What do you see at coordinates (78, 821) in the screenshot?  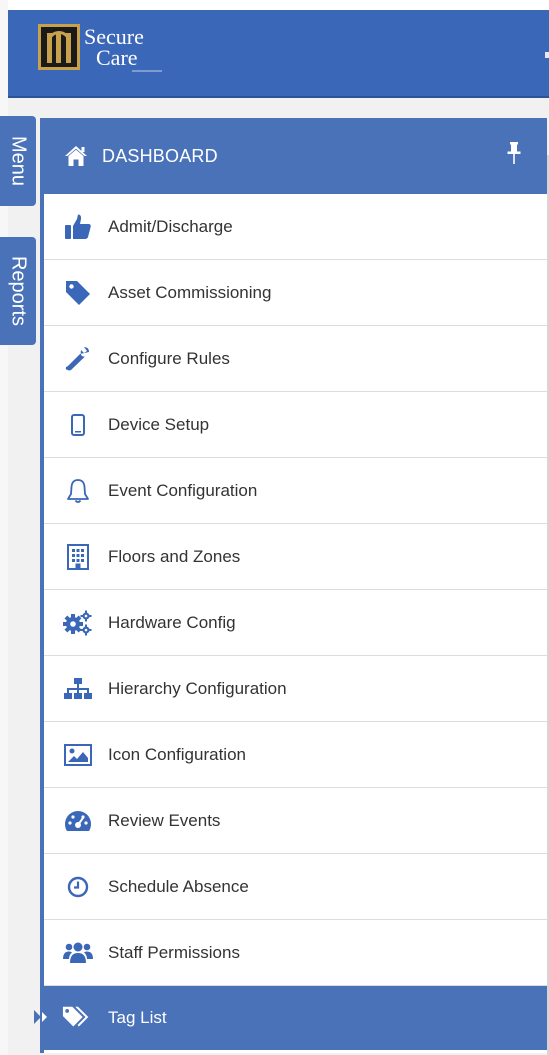 I see `dashboard-gauge-icon` at bounding box center [78, 821].